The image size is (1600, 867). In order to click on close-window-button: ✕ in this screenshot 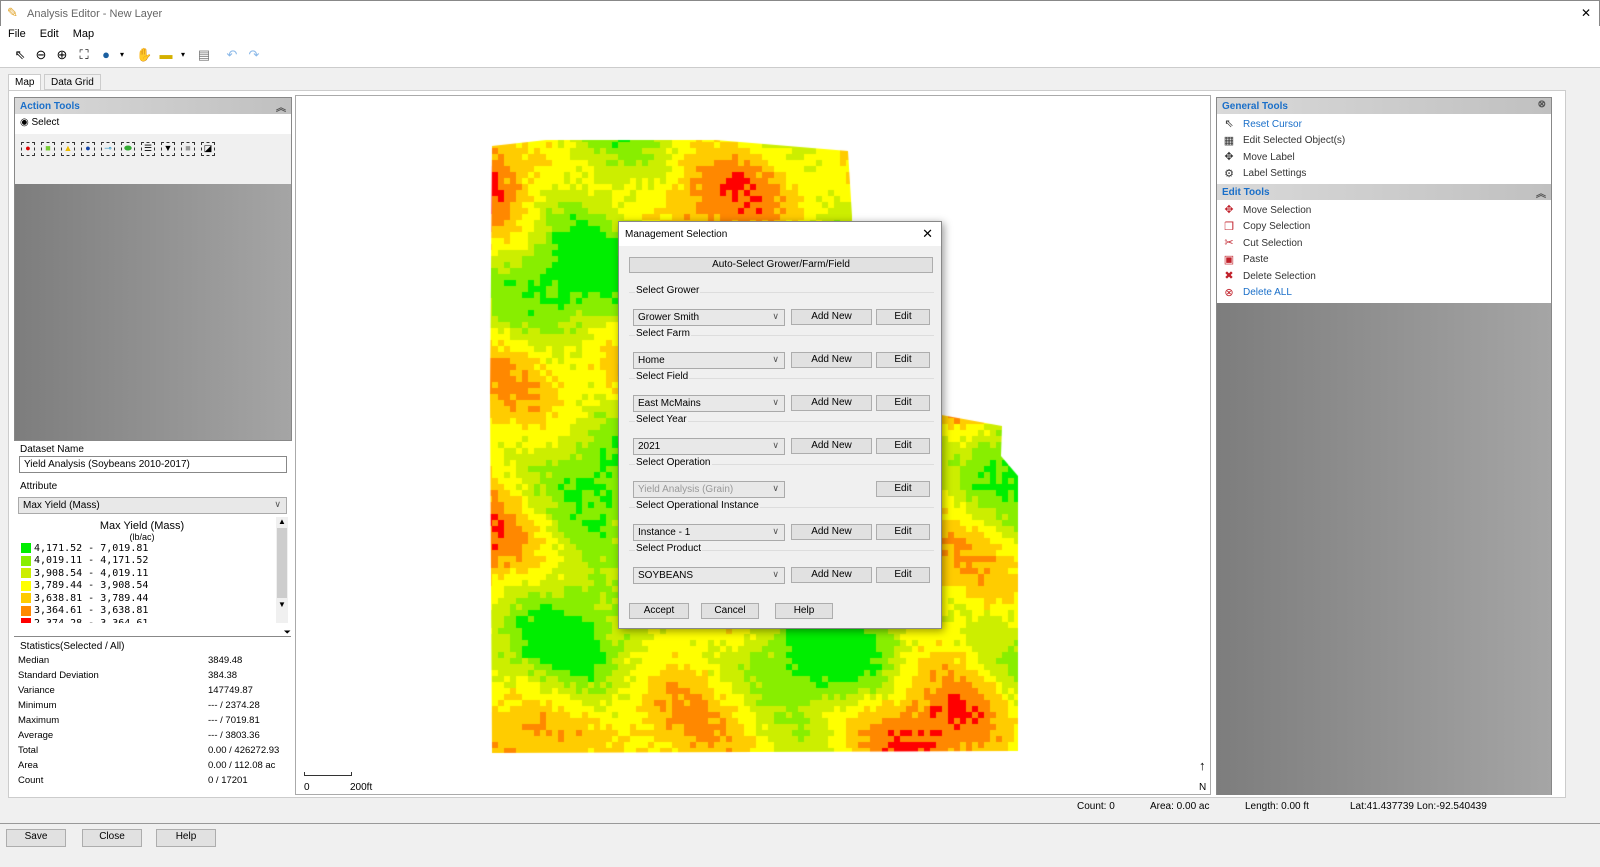, I will do `click(1586, 13)`.